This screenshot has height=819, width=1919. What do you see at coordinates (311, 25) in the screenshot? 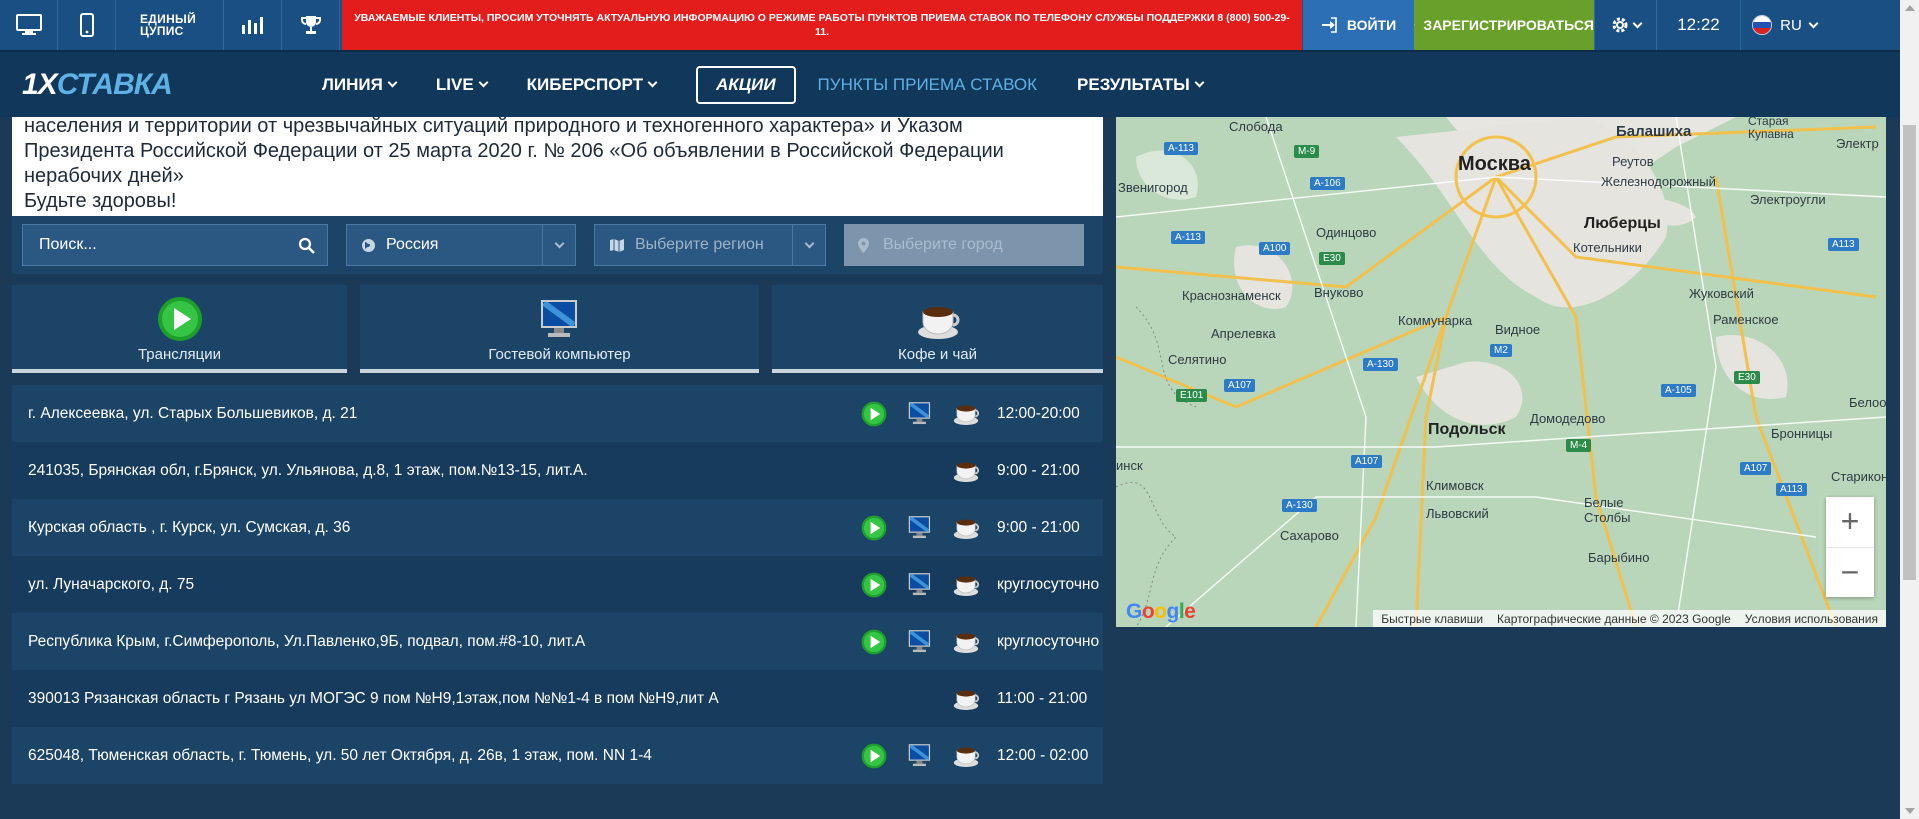
I see `results-button` at bounding box center [311, 25].